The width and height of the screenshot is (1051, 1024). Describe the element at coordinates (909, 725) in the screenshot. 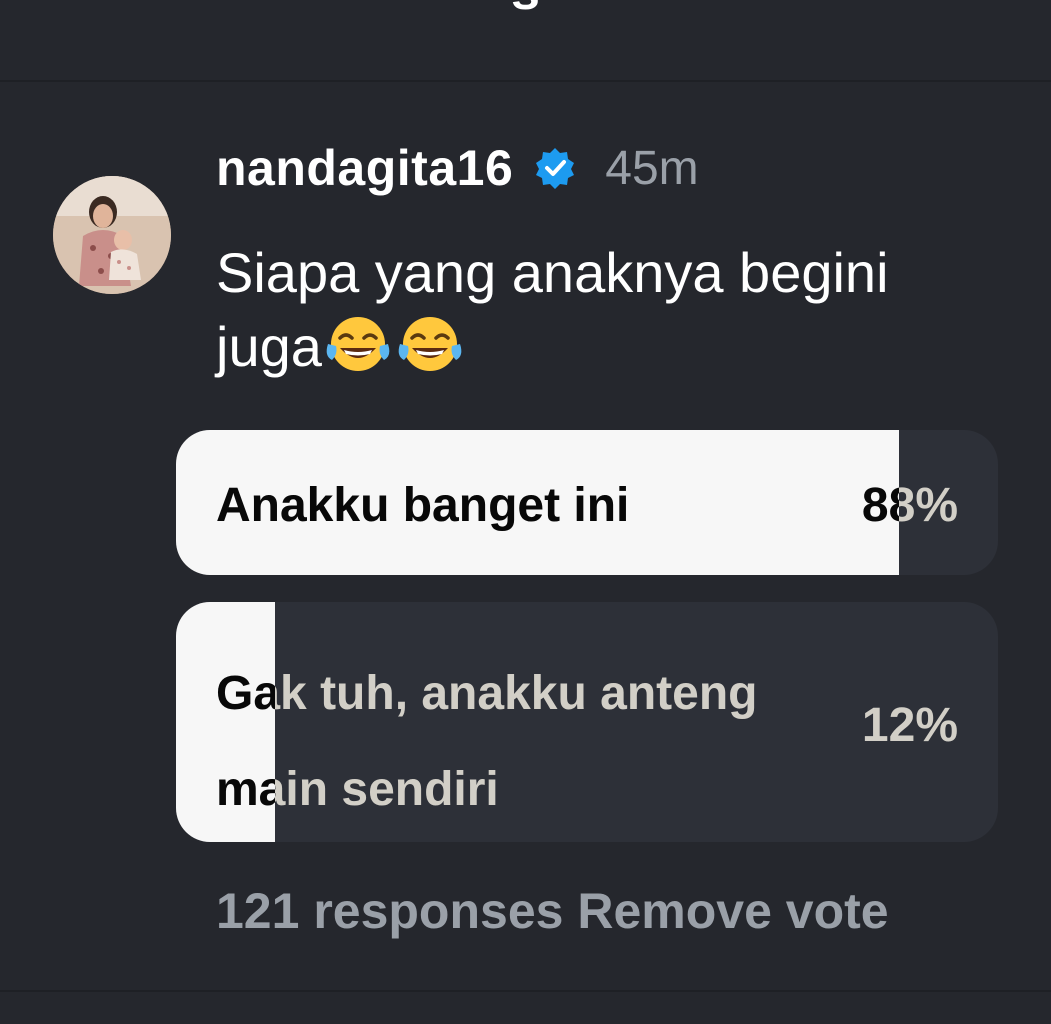

I see `poll-option-2-percent: 12%` at that location.